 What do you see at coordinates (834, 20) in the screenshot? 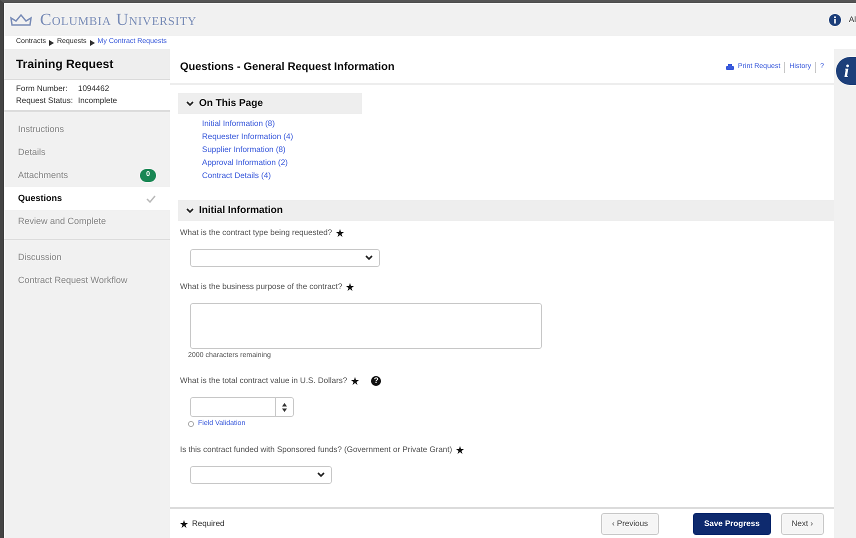
I see `info-icon` at bounding box center [834, 20].